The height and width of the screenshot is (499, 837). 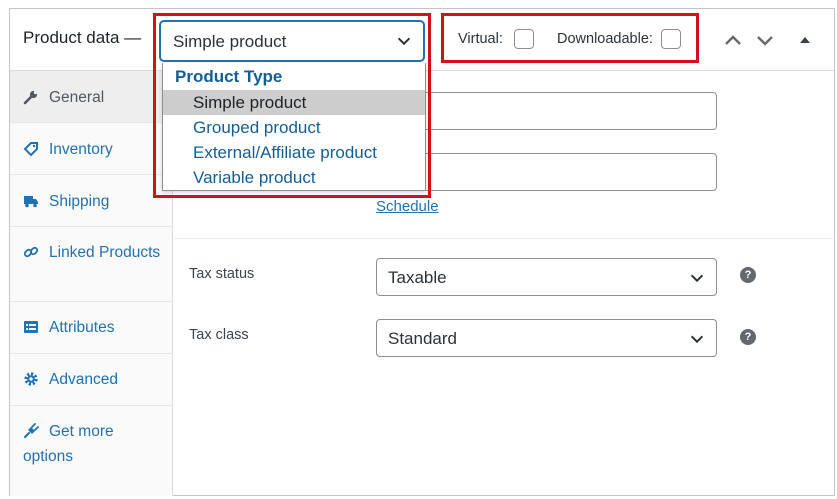 What do you see at coordinates (230, 41) in the screenshot?
I see `product-type-selected: Simple product` at bounding box center [230, 41].